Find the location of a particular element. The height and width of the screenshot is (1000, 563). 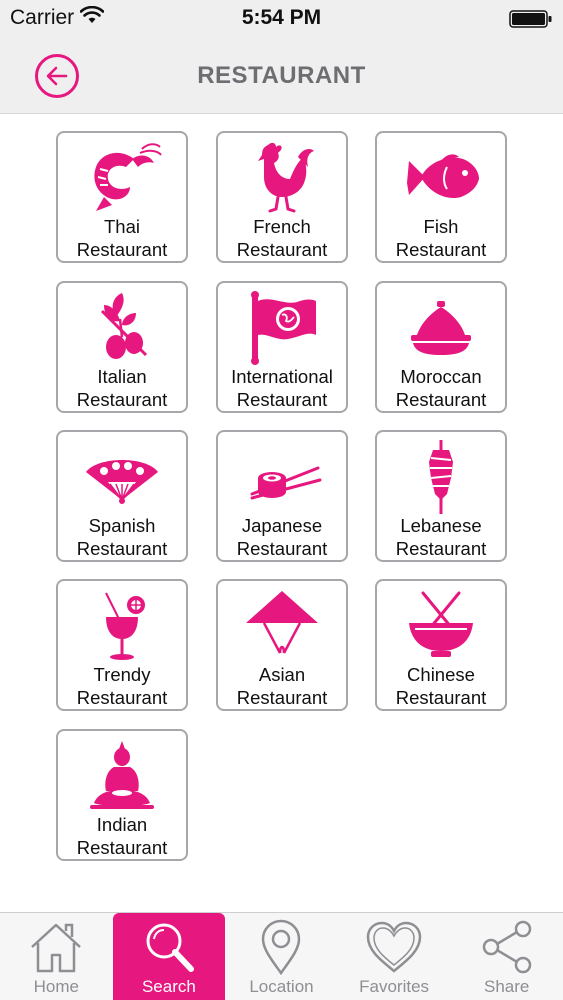

tile-label: Trendy Restaurant is located at coordinates (122, 686).